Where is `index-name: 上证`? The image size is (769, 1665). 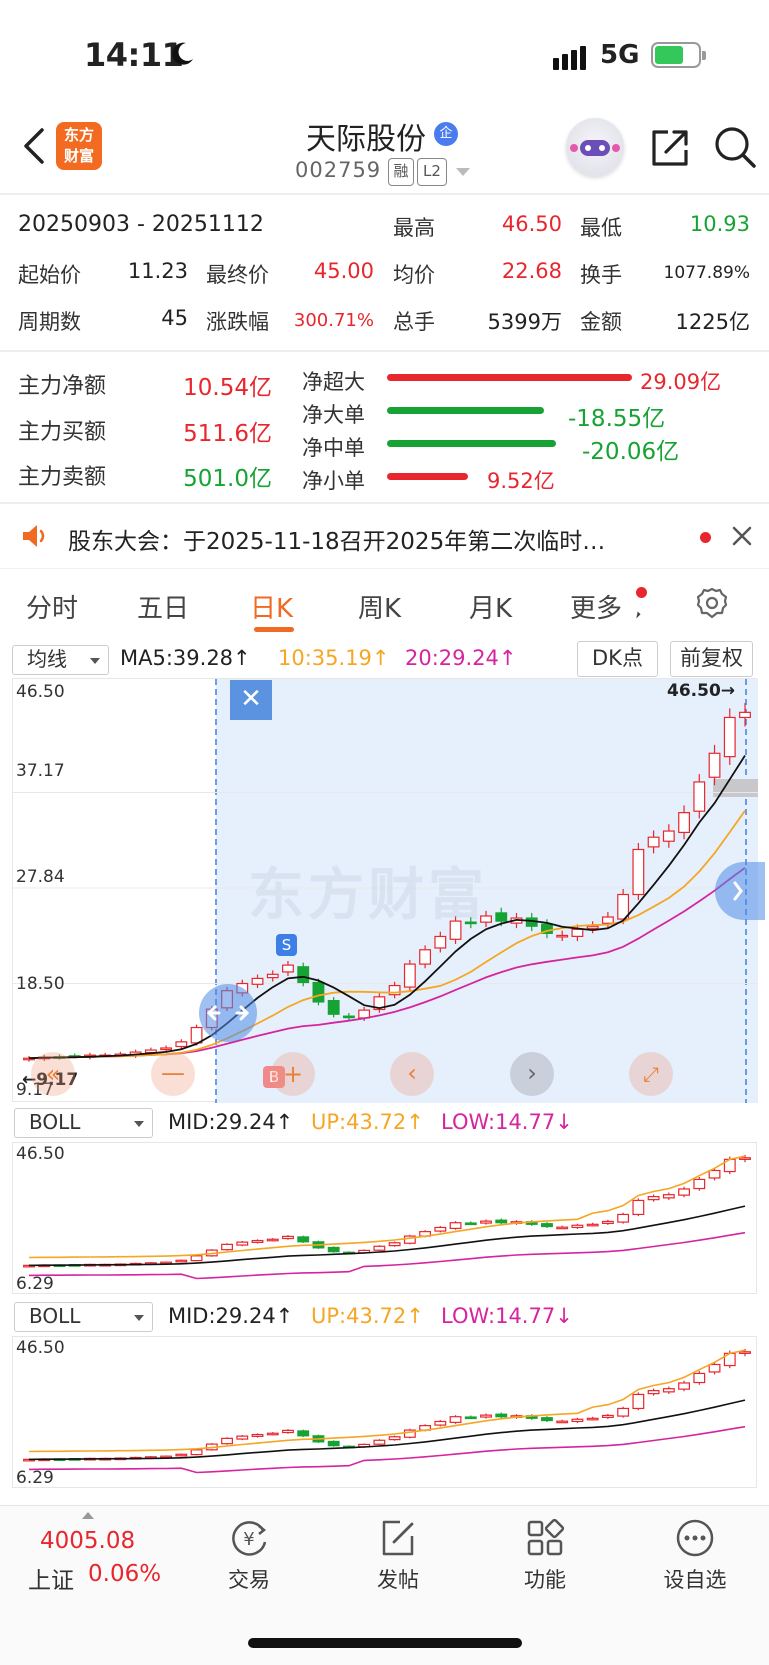
index-name: 上证 is located at coordinates (51, 1578).